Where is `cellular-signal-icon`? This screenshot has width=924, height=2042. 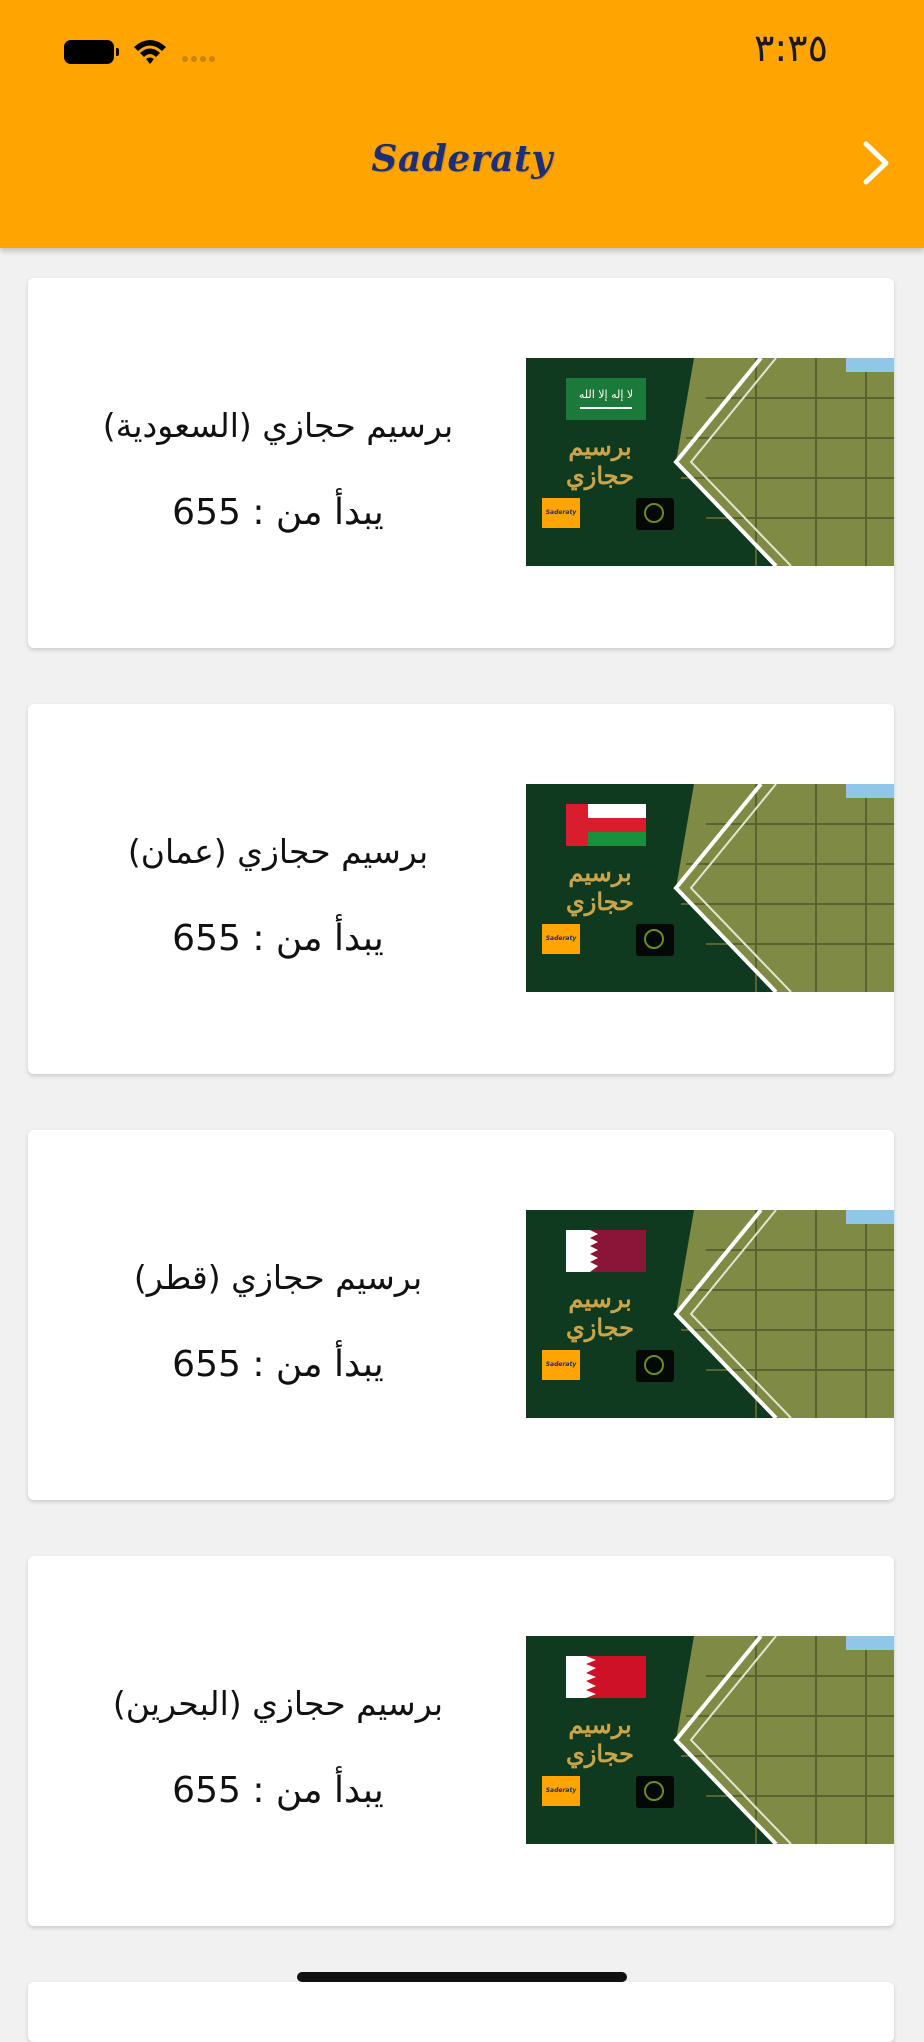
cellular-signal-icon is located at coordinates (198, 59).